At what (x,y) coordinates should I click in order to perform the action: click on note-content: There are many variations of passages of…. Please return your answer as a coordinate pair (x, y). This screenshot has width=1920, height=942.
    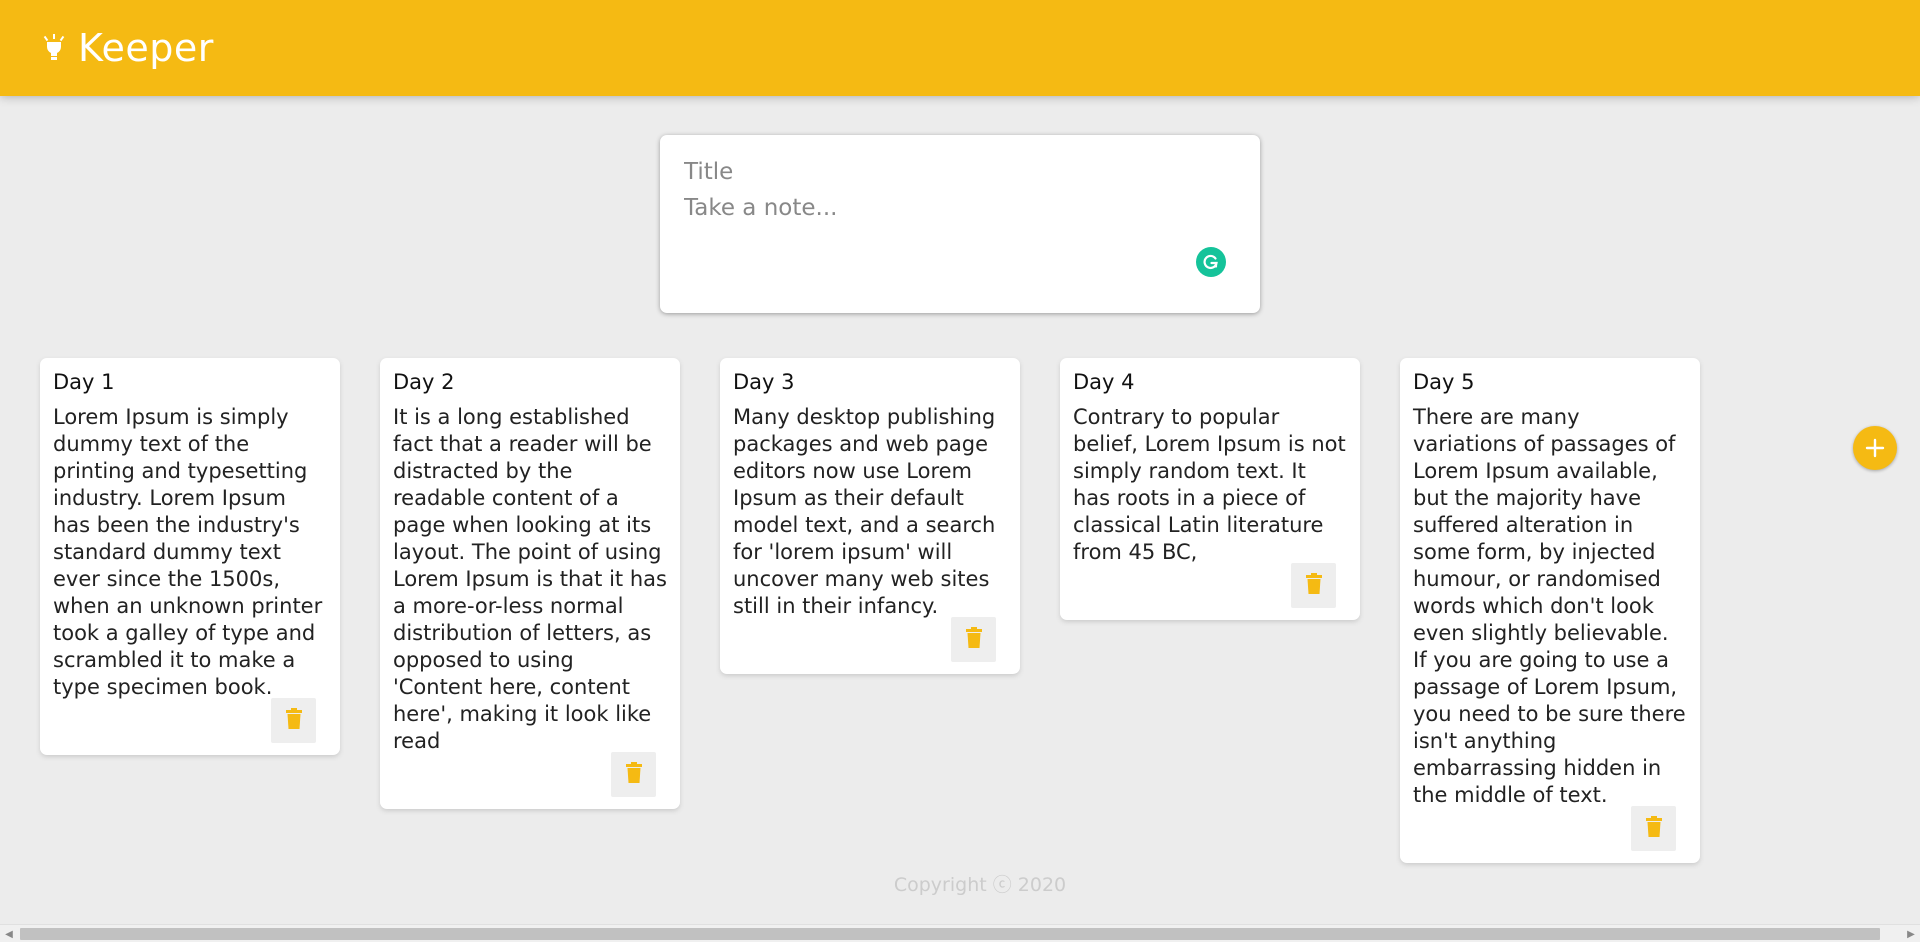
    Looking at the image, I should click on (1553, 606).